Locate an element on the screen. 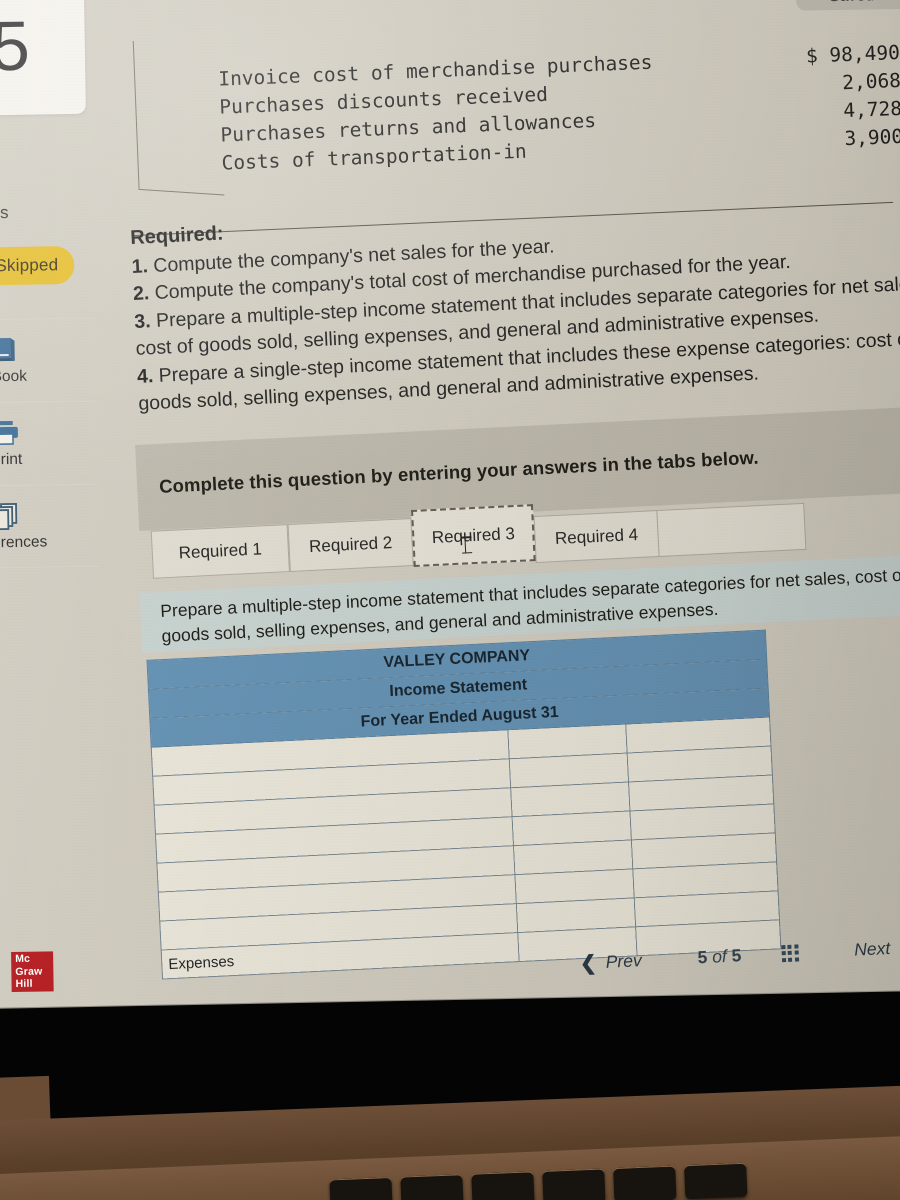  sidebar-tools: eBook Print References is located at coordinates (50, 443).